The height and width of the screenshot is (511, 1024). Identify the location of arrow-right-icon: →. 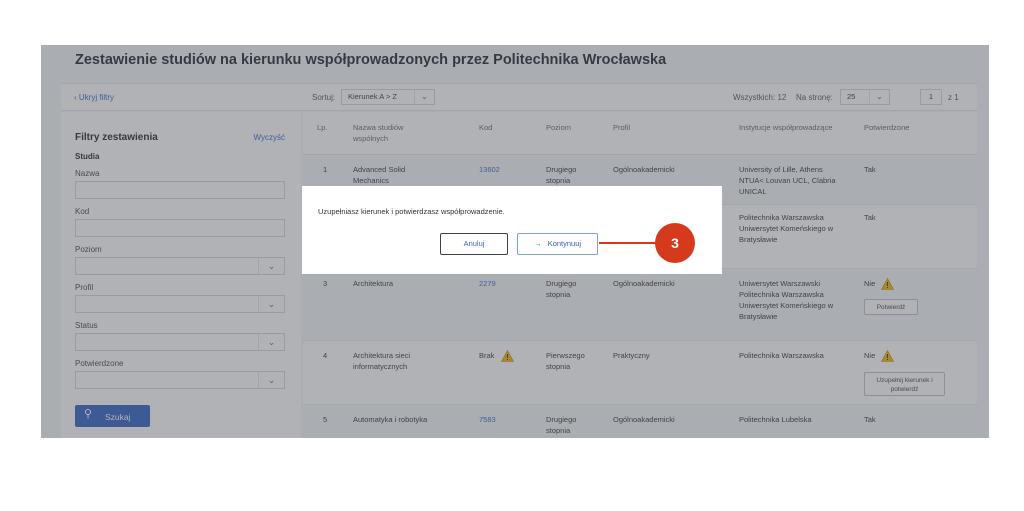
(537, 243).